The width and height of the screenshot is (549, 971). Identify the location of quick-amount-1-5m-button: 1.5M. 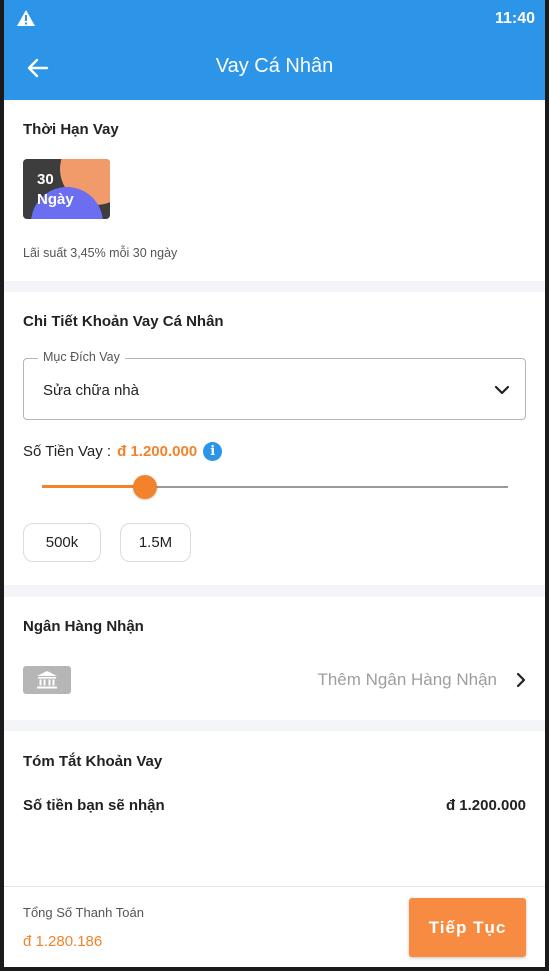
(155, 542).